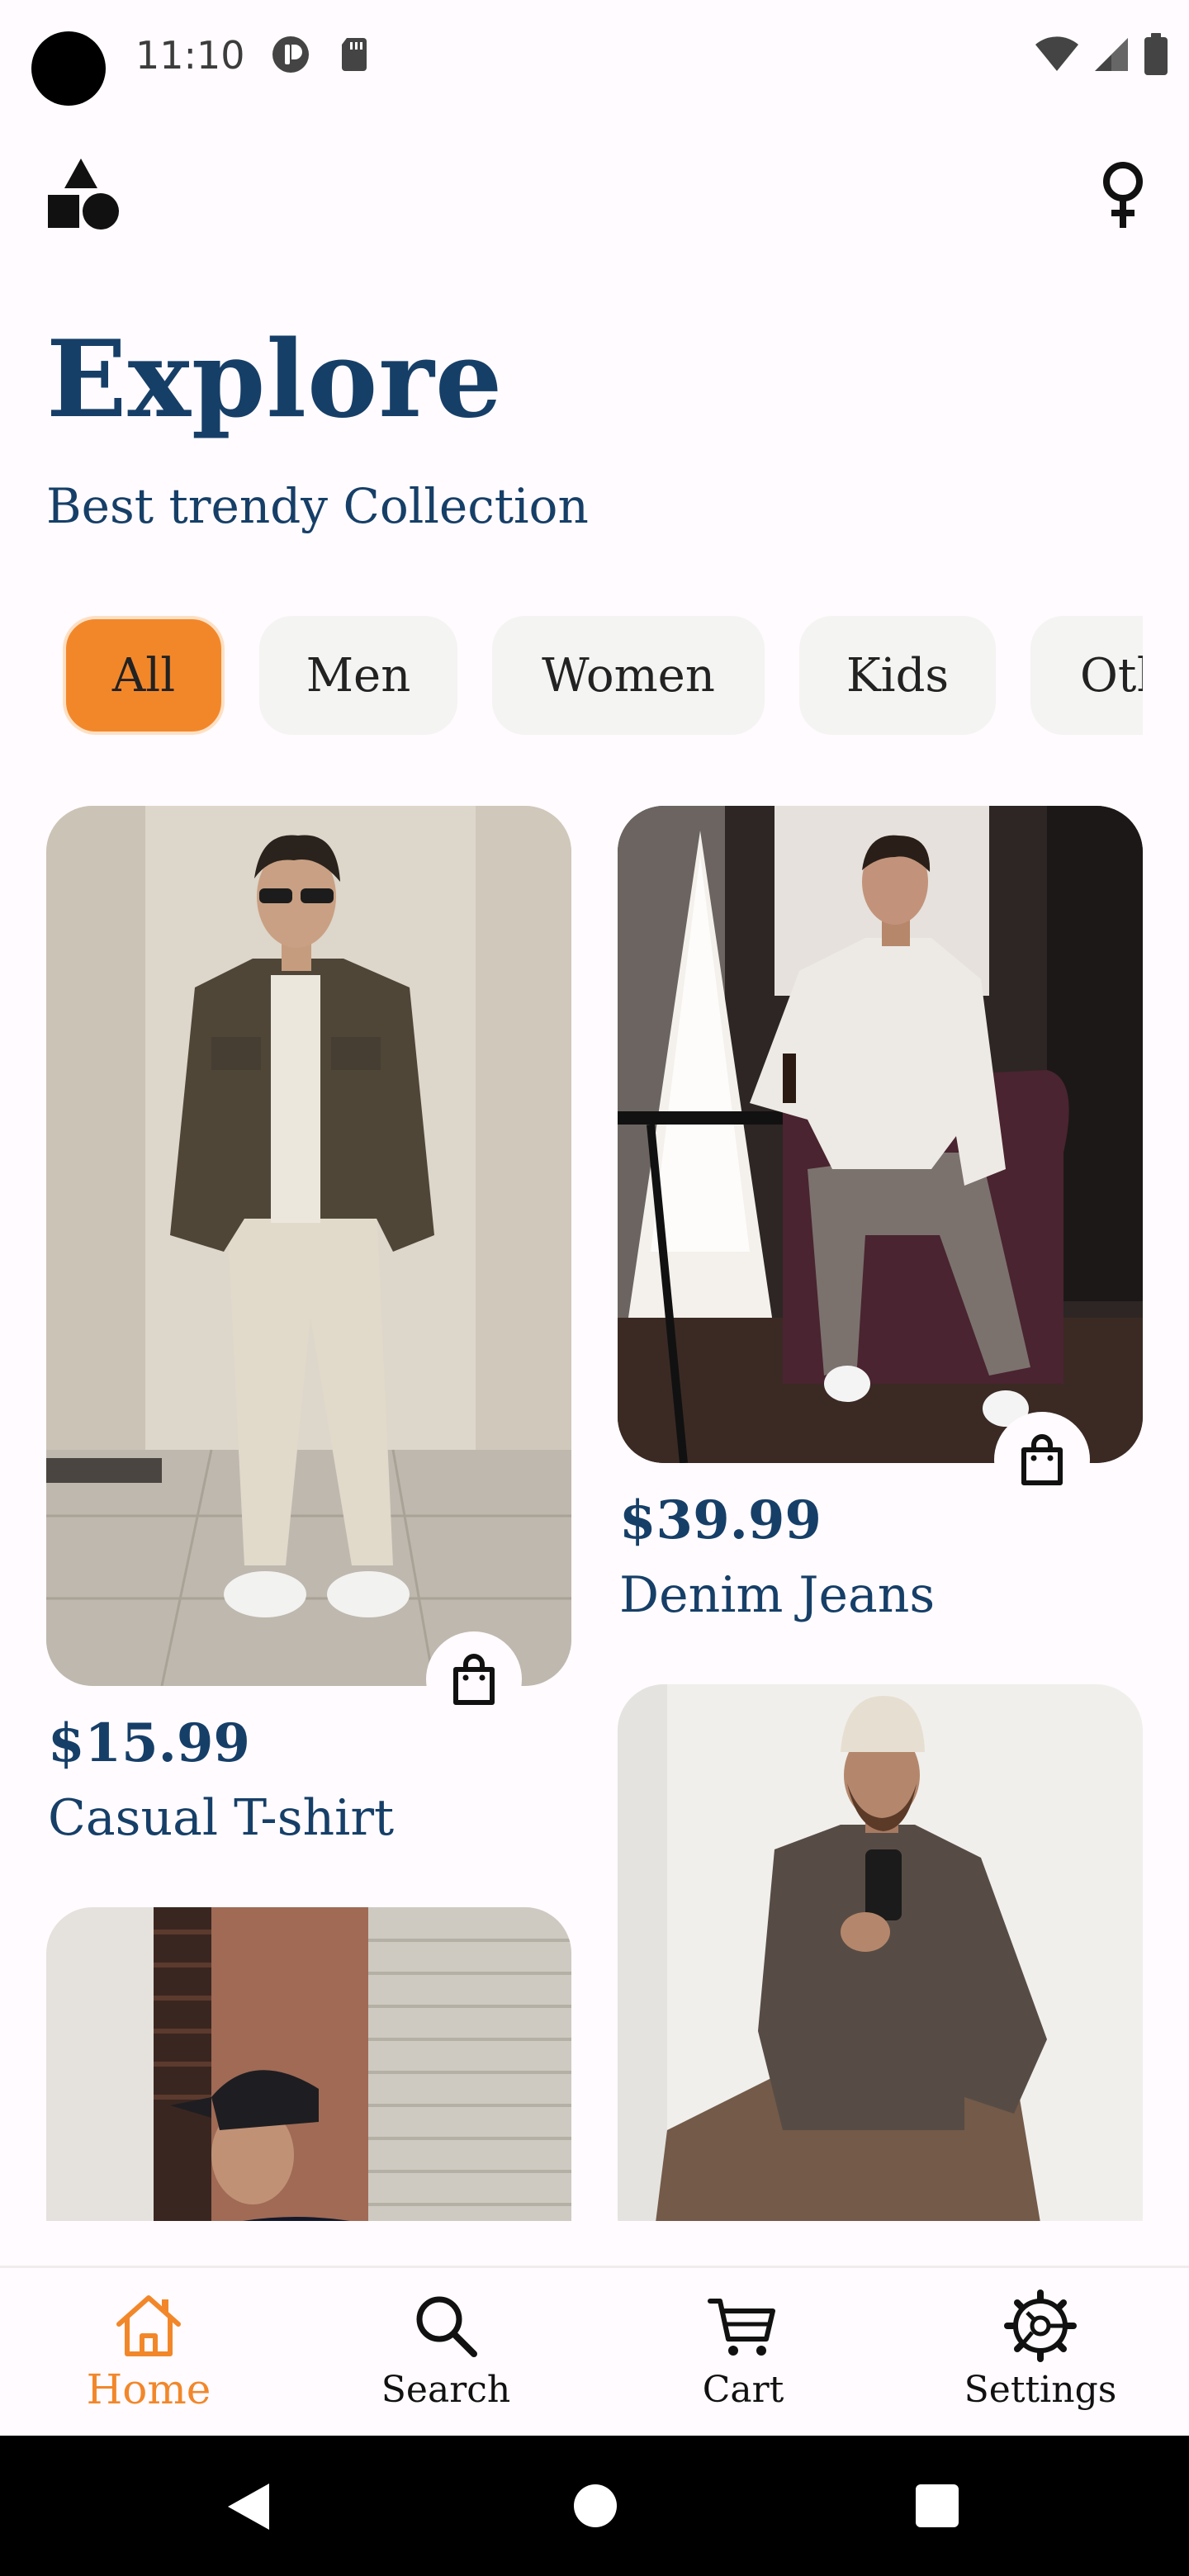 The image size is (1189, 2576). Describe the element at coordinates (937, 2506) in the screenshot. I see `recents-icon` at that location.